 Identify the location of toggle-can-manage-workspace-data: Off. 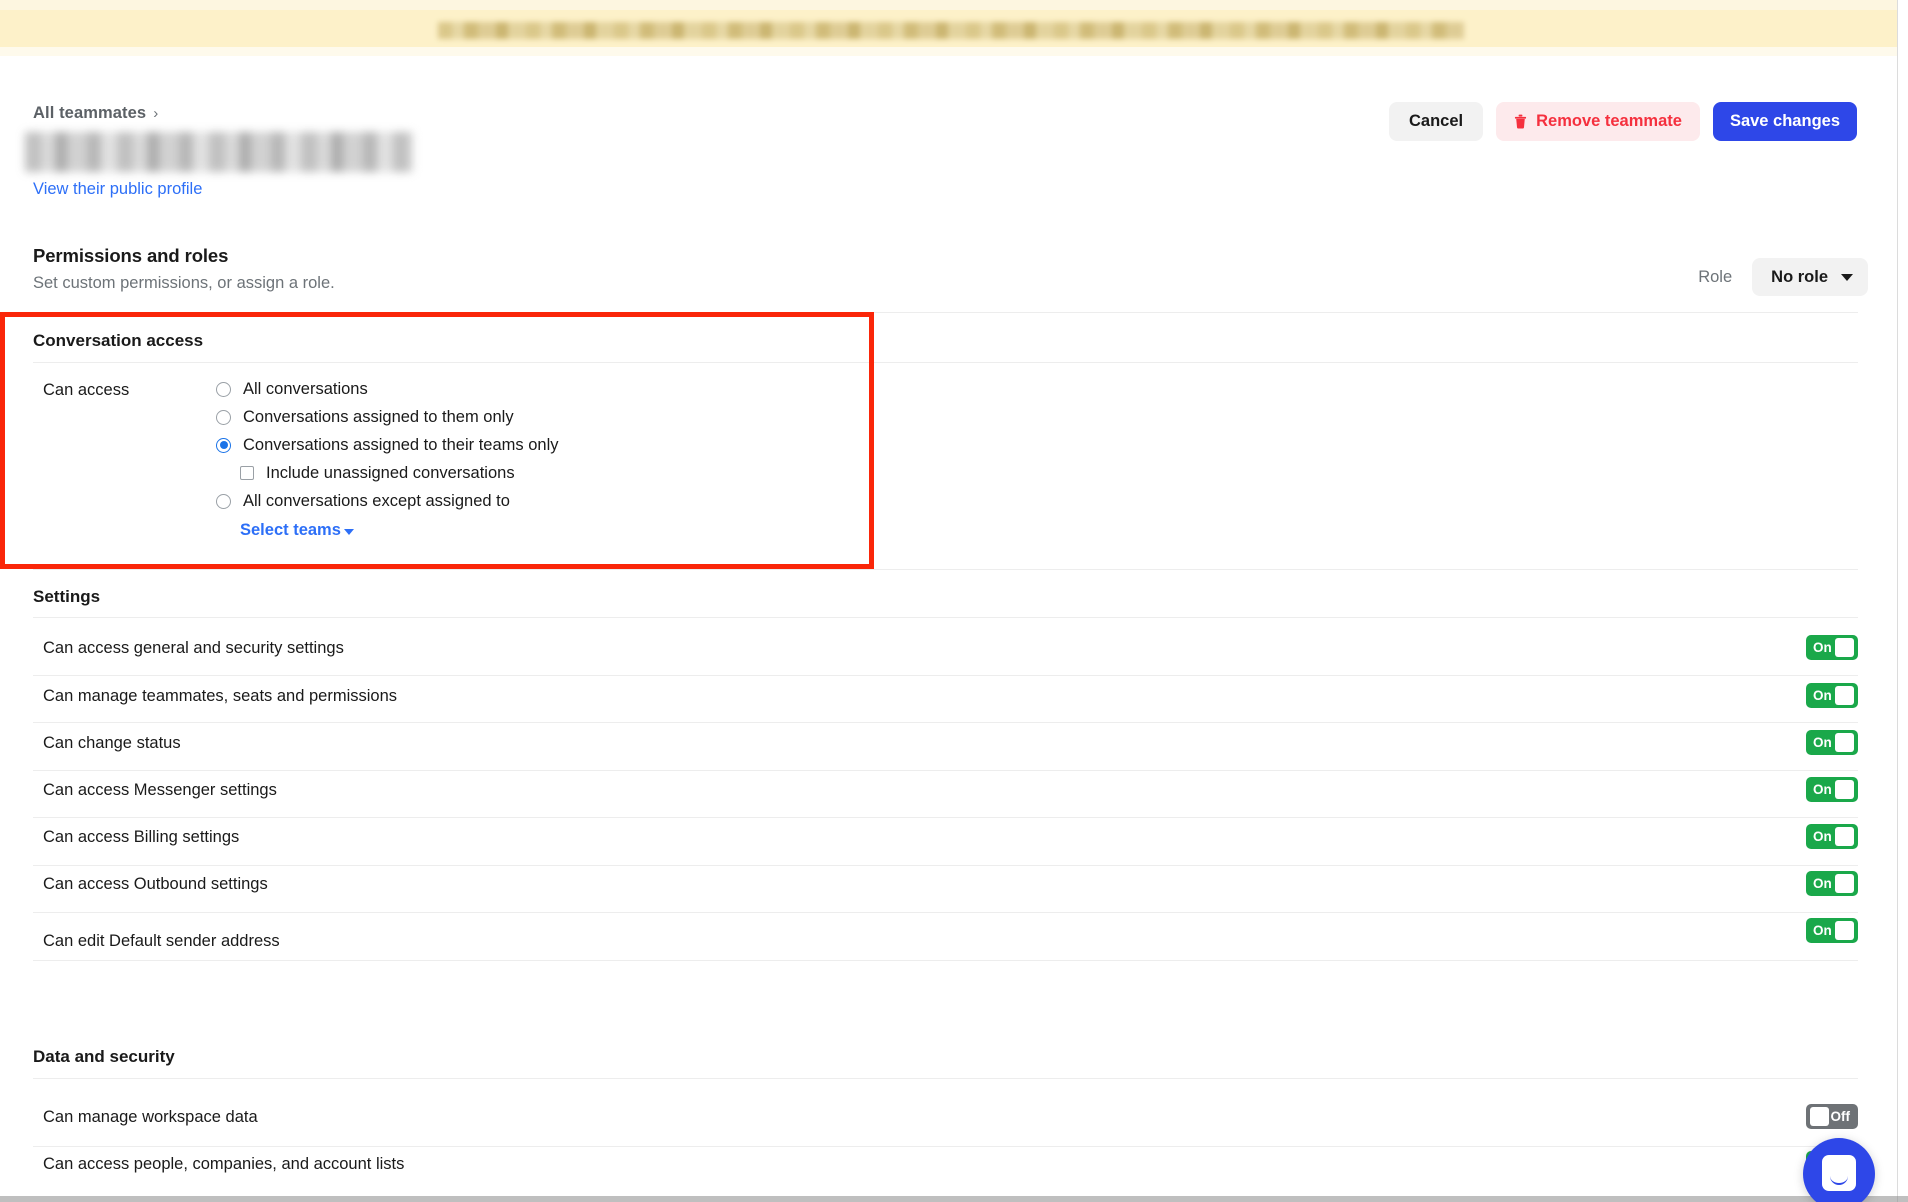
(1832, 1116).